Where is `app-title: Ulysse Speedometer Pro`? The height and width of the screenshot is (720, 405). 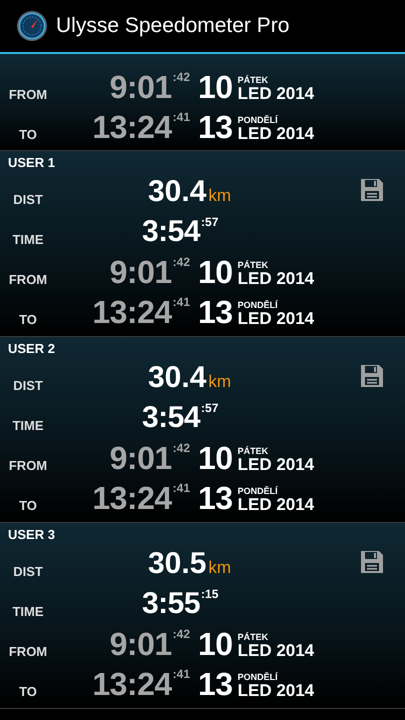 app-title: Ulysse Speedometer Pro is located at coordinates (173, 26).